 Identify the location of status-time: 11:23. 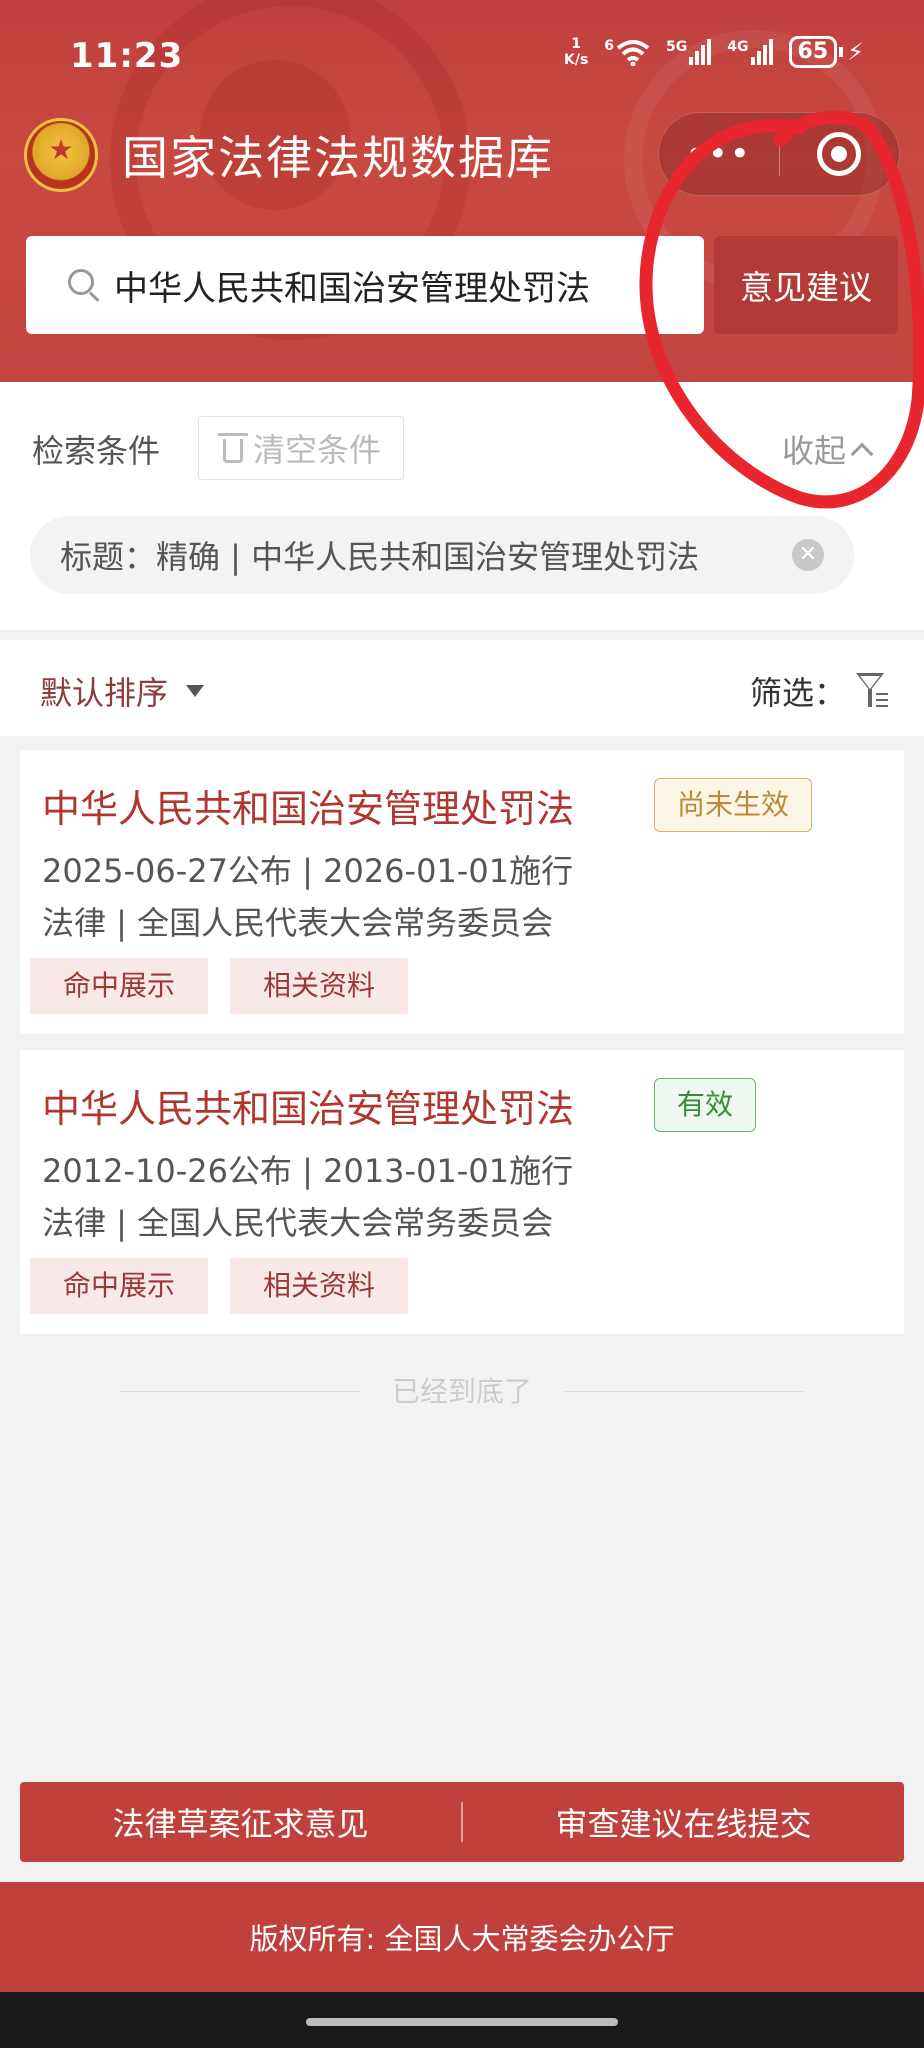
(127, 56).